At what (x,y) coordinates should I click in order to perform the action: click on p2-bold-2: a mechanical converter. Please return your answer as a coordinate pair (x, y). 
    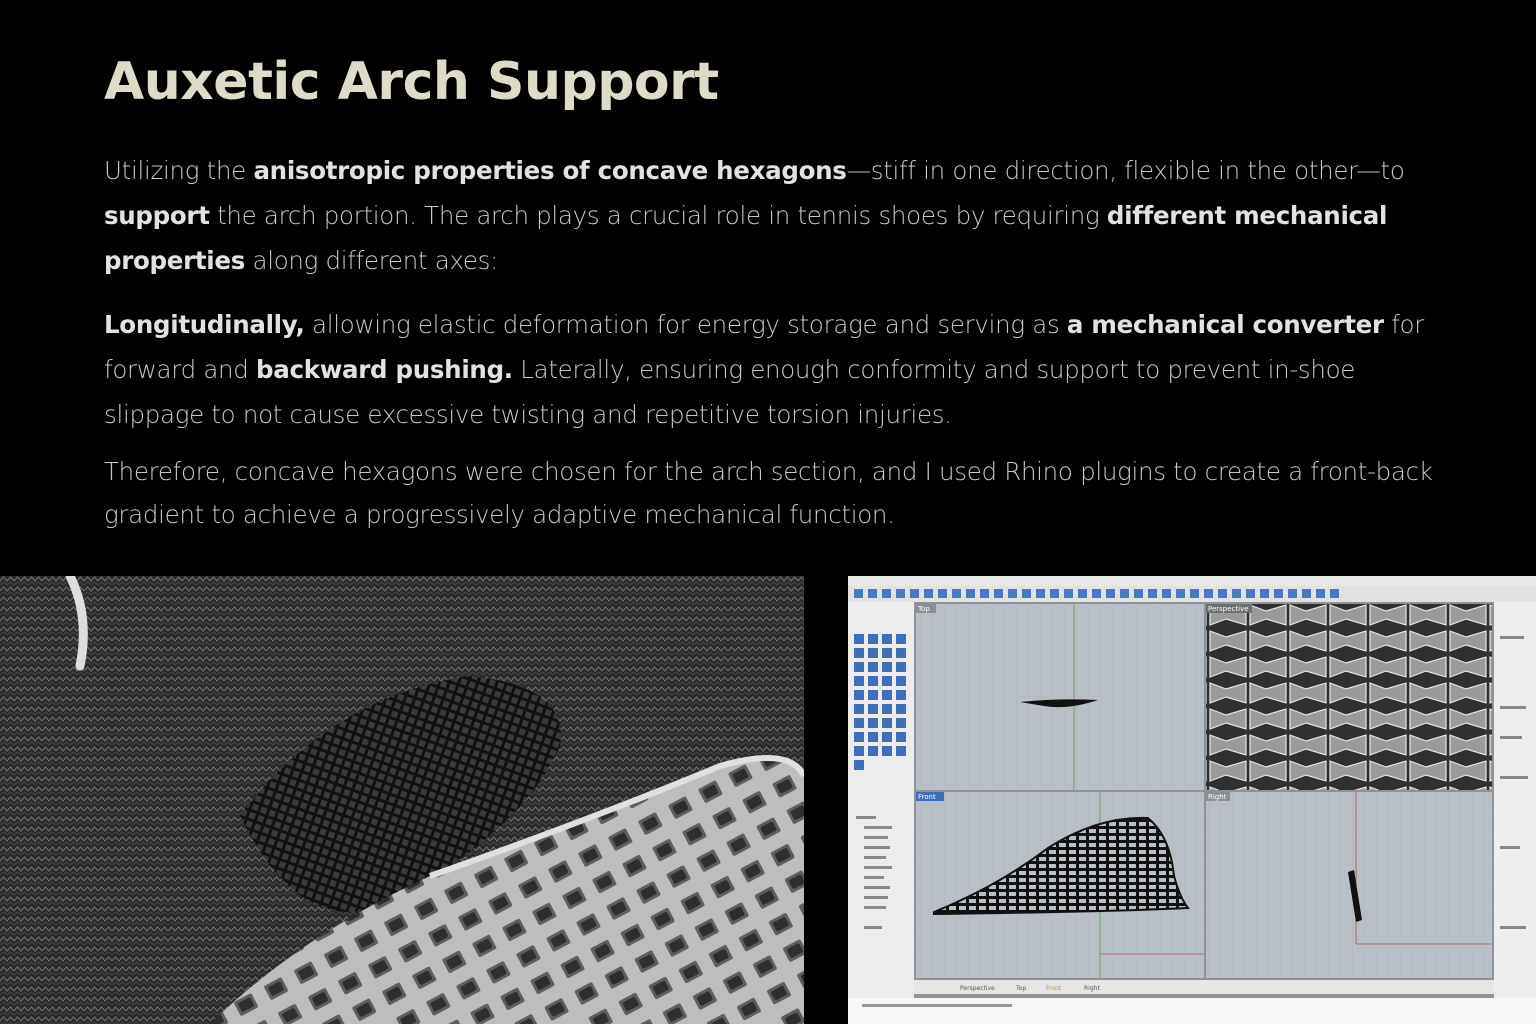
    Looking at the image, I should click on (1225, 324).